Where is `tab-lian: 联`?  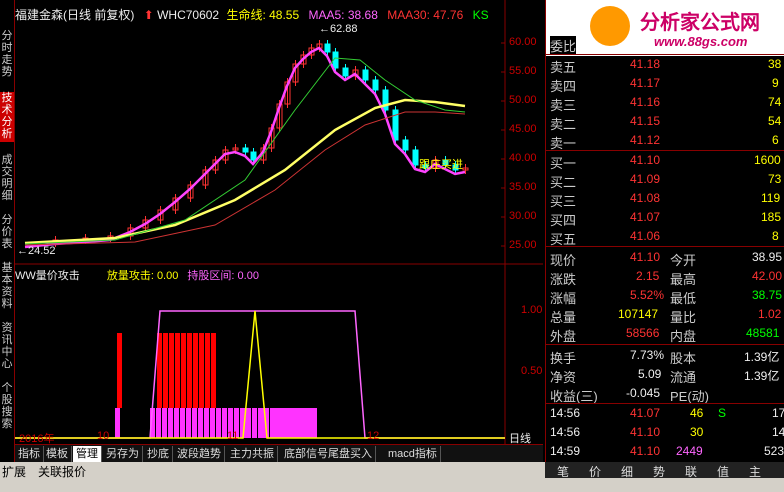 tab-lian: 联 is located at coordinates (691, 471).